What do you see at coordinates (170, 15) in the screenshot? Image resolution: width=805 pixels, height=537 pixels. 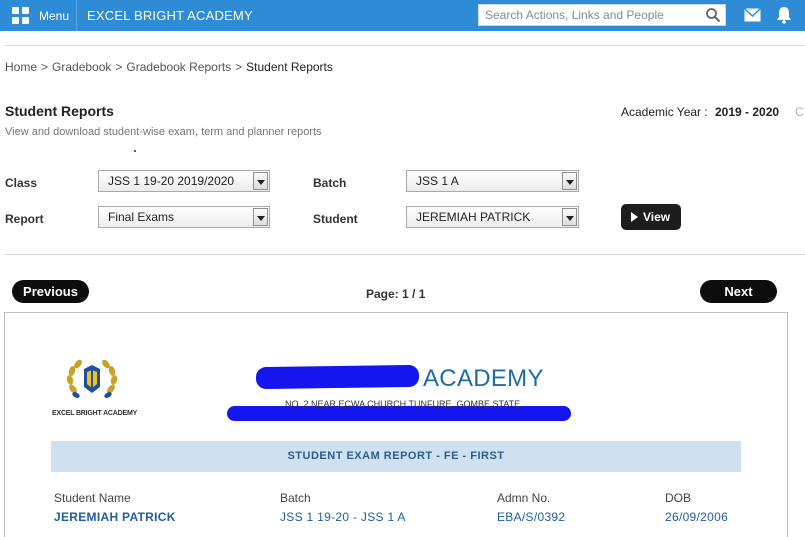 I see `organization-name: EXCEL BRIGHT ACADEMY` at bounding box center [170, 15].